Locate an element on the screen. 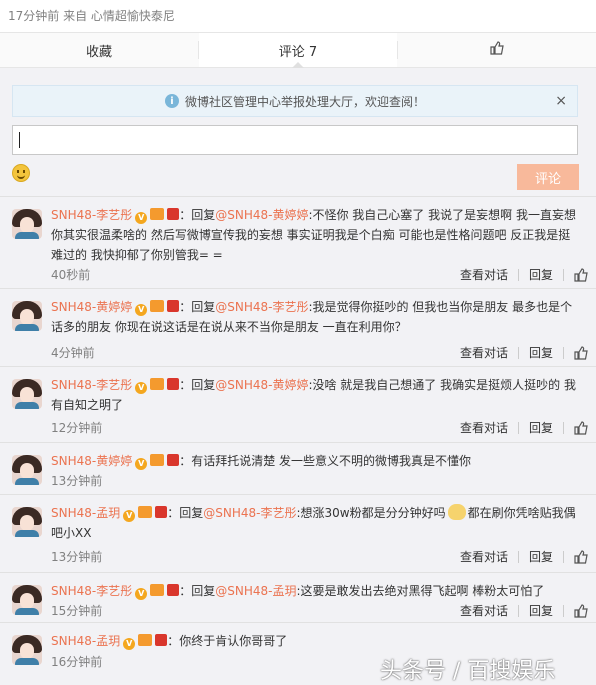 The height and width of the screenshot is (685, 596). comment-time: 16分钟前 is located at coordinates (77, 662).